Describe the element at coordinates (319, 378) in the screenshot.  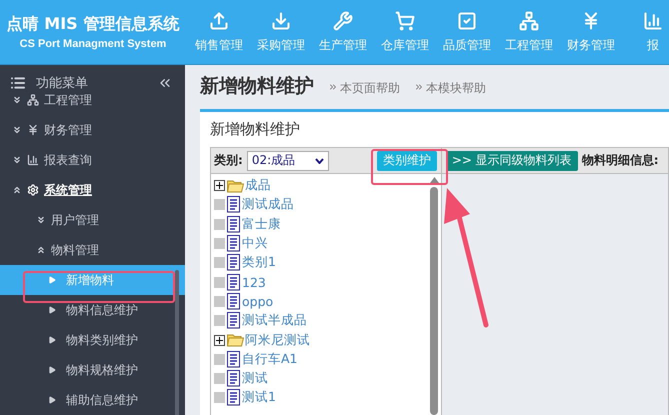
I see `tree-item: 测试` at that location.